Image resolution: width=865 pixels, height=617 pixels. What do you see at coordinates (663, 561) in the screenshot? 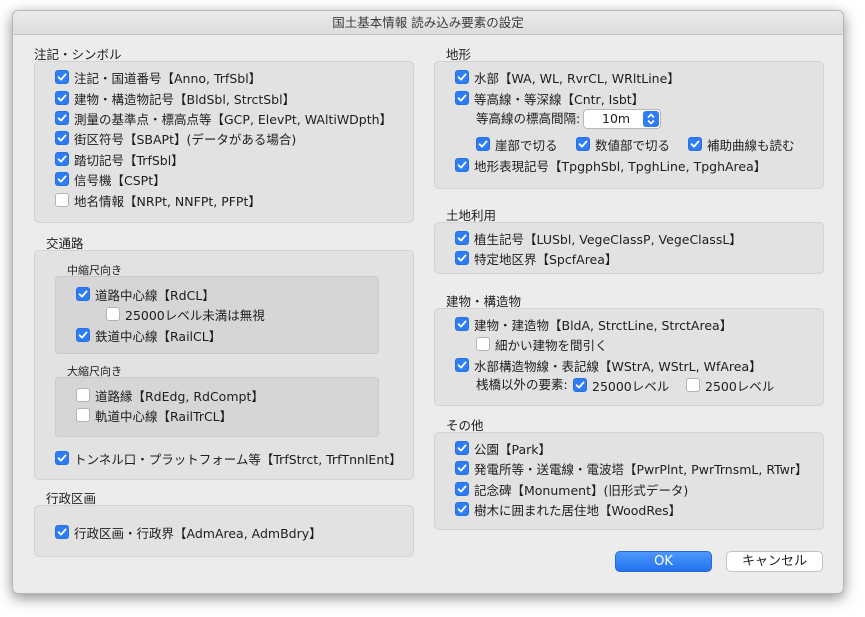
I see `ok-button: OK` at bounding box center [663, 561].